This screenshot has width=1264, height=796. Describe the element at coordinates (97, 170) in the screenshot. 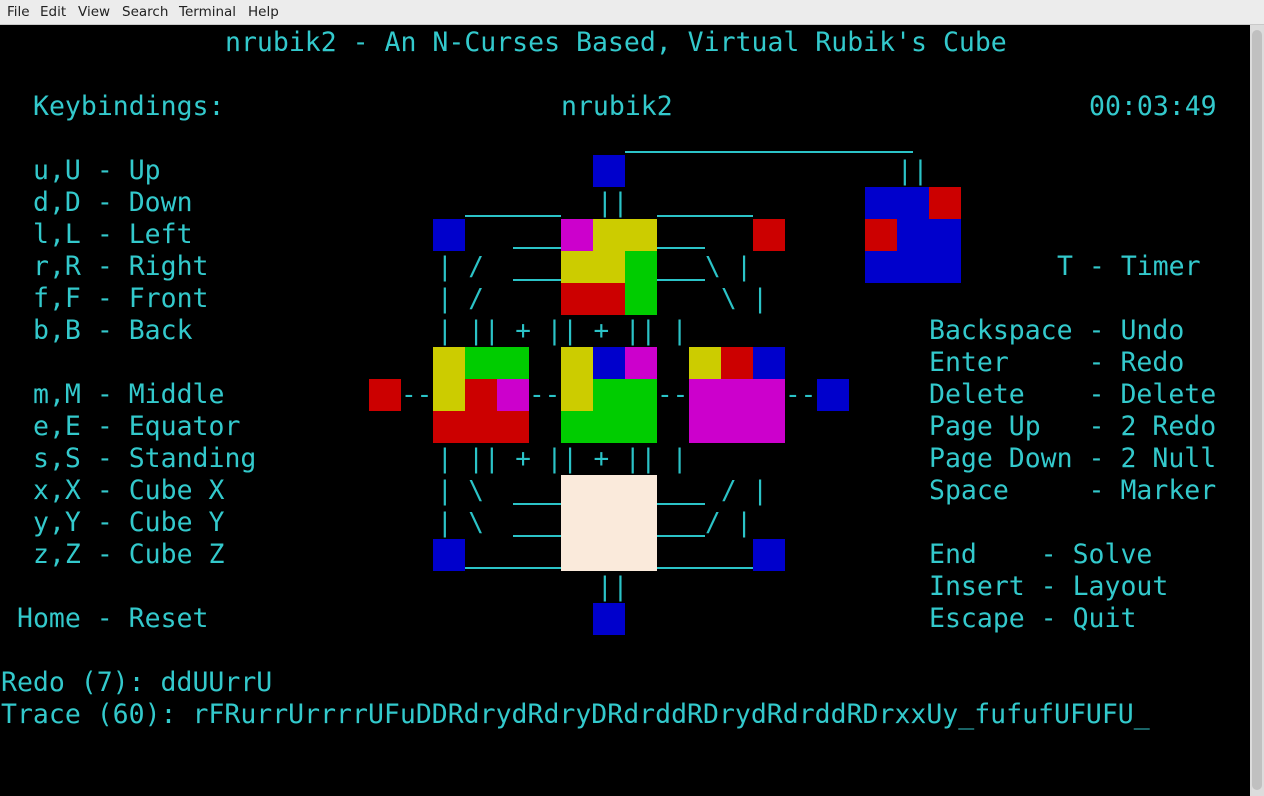

I see `key-up: u,U - Up` at that location.